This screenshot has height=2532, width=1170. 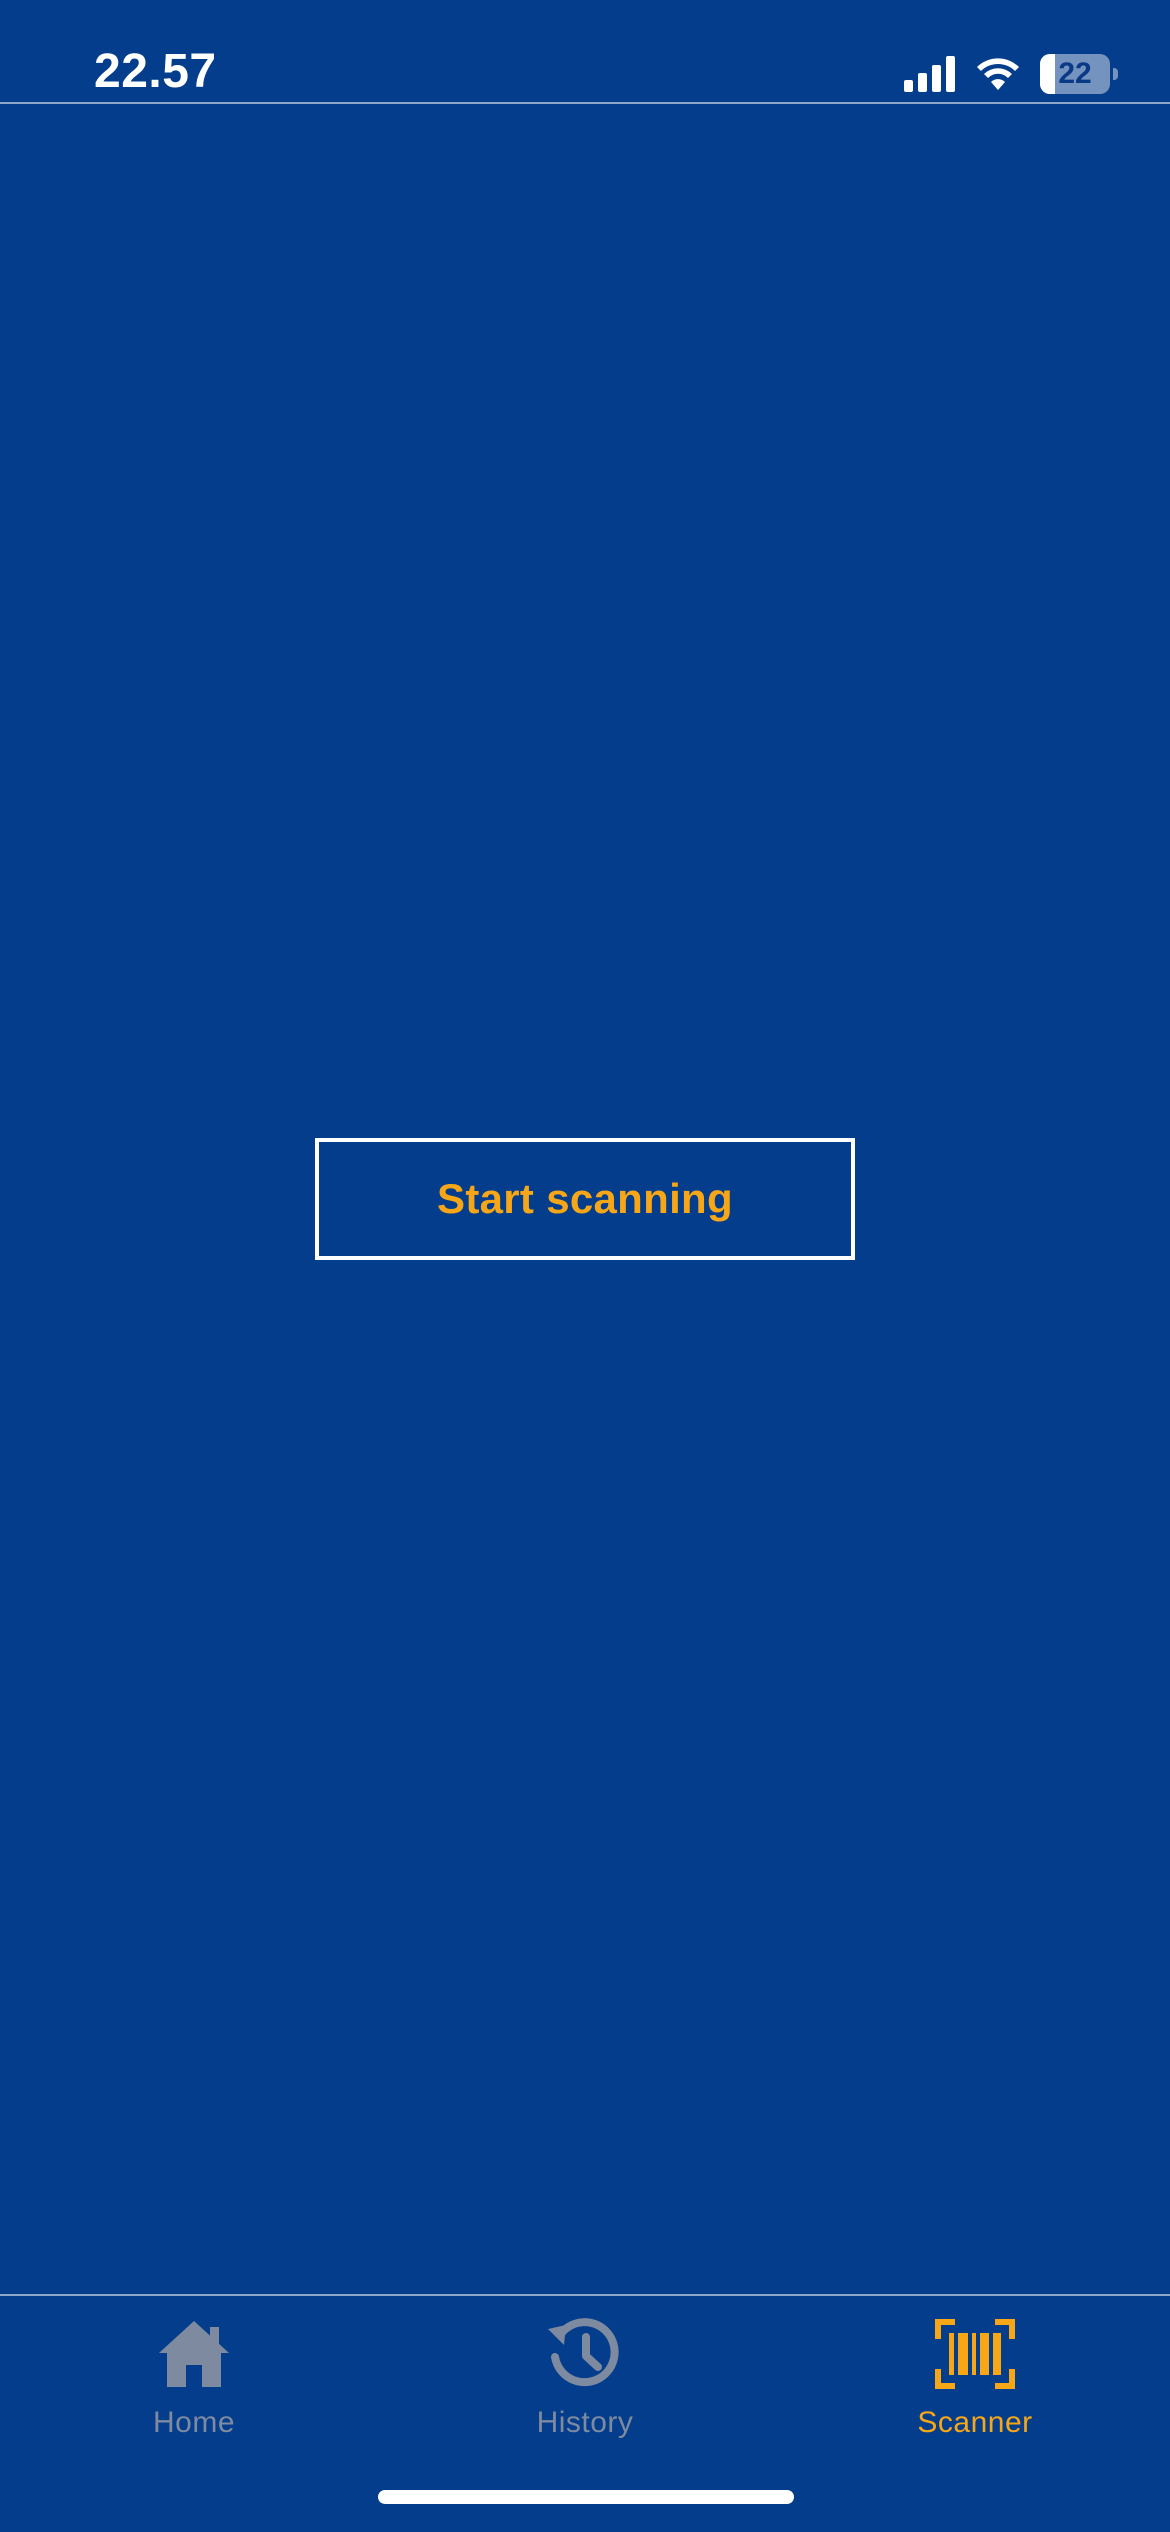 I want to click on battery-level: 22, so click(x=1075, y=73).